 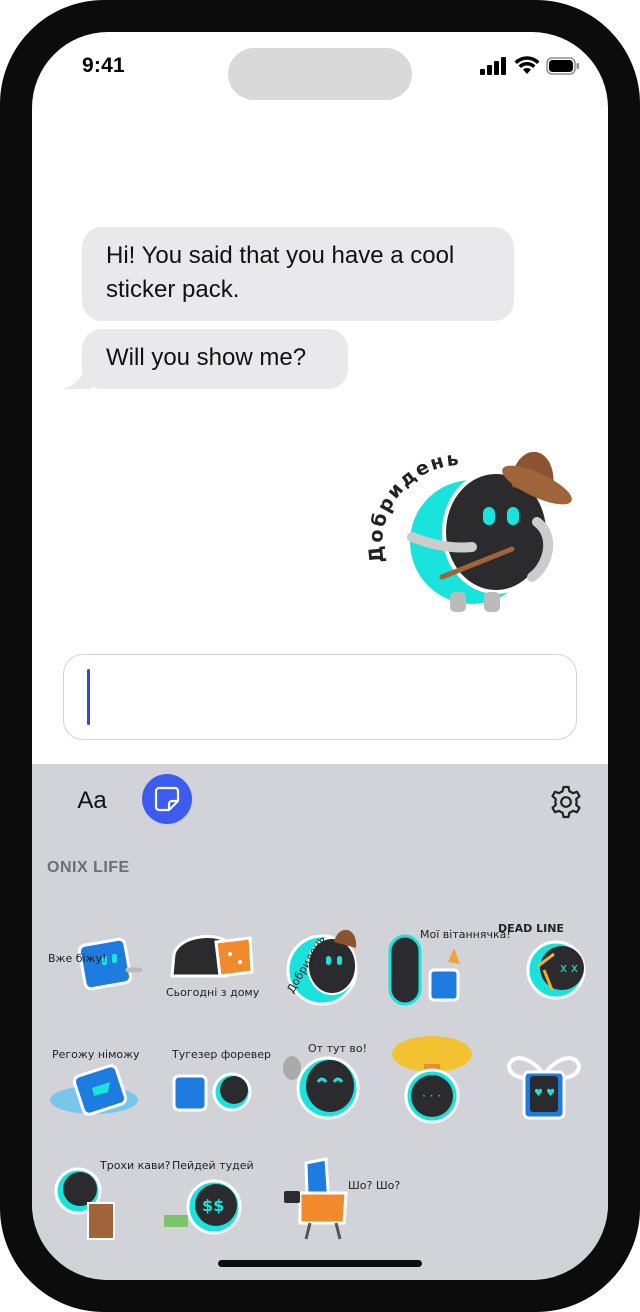 What do you see at coordinates (374, 1185) in the screenshot?
I see `sticker-caption: Шо? Шо?` at bounding box center [374, 1185].